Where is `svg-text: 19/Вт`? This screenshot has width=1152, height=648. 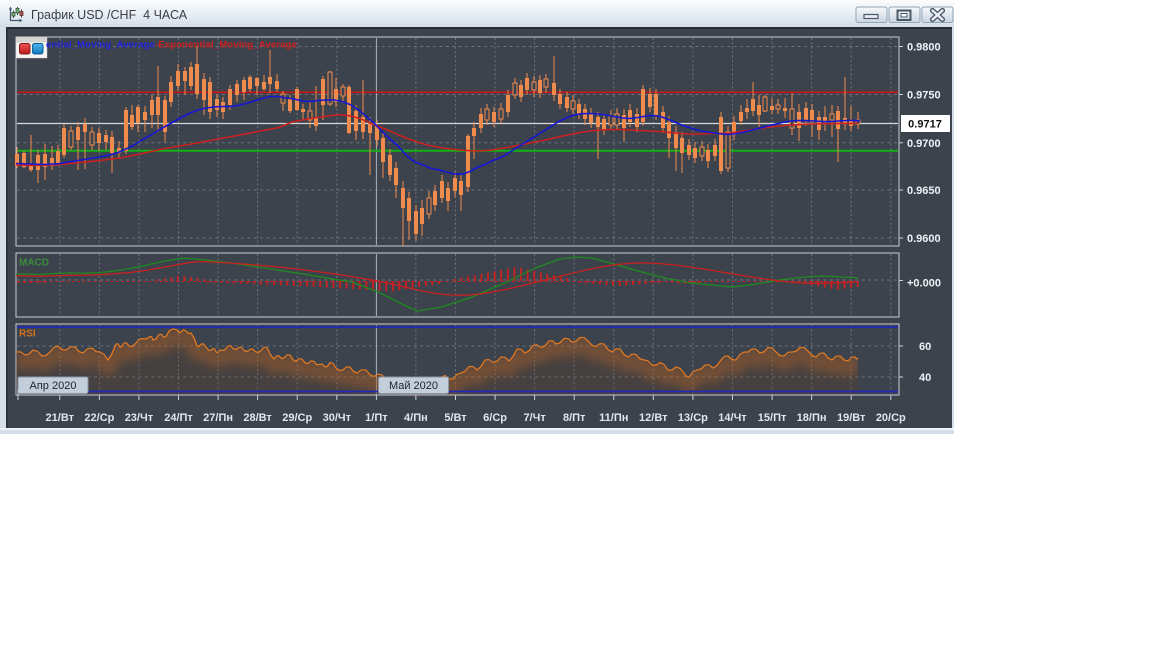 svg-text: 19/Вт is located at coordinates (851, 418).